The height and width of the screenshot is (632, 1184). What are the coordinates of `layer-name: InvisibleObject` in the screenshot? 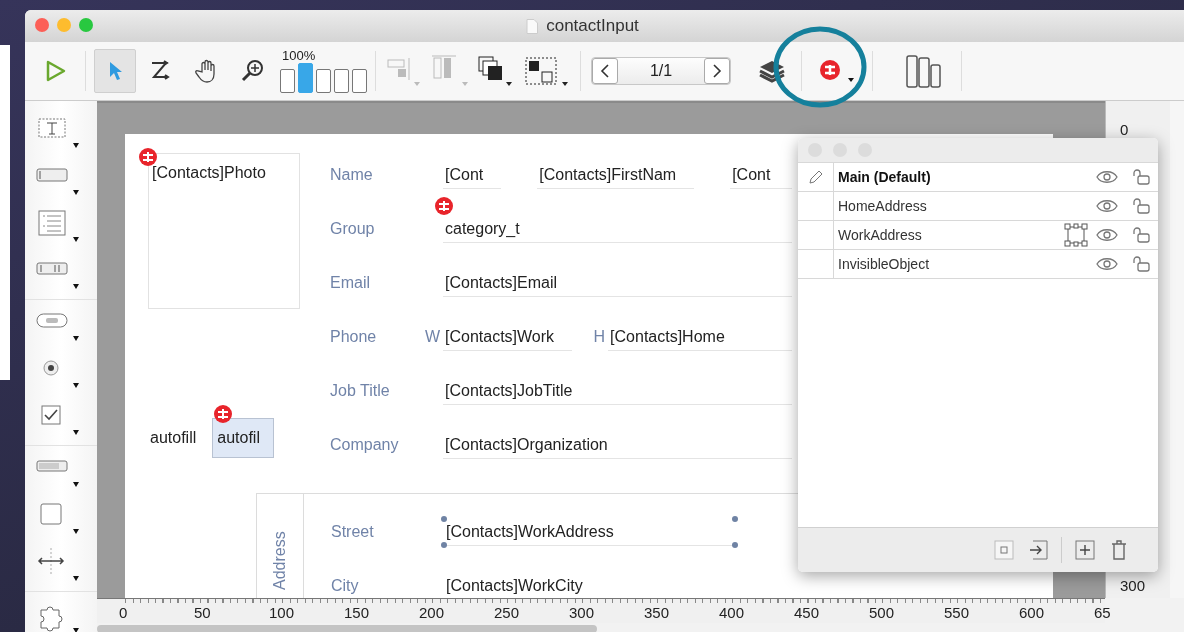 It's located at (884, 264).